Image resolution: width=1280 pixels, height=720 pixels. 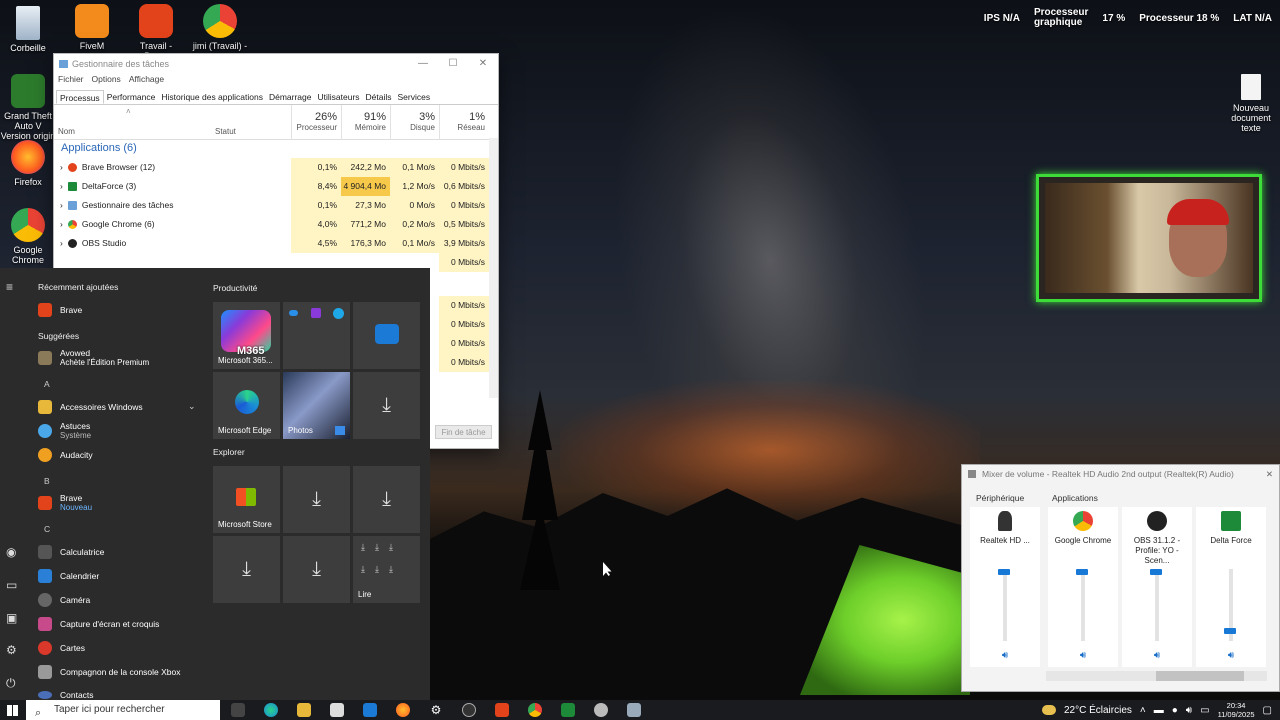 I want to click on tile-download-5: ⤓, so click(x=316, y=569).